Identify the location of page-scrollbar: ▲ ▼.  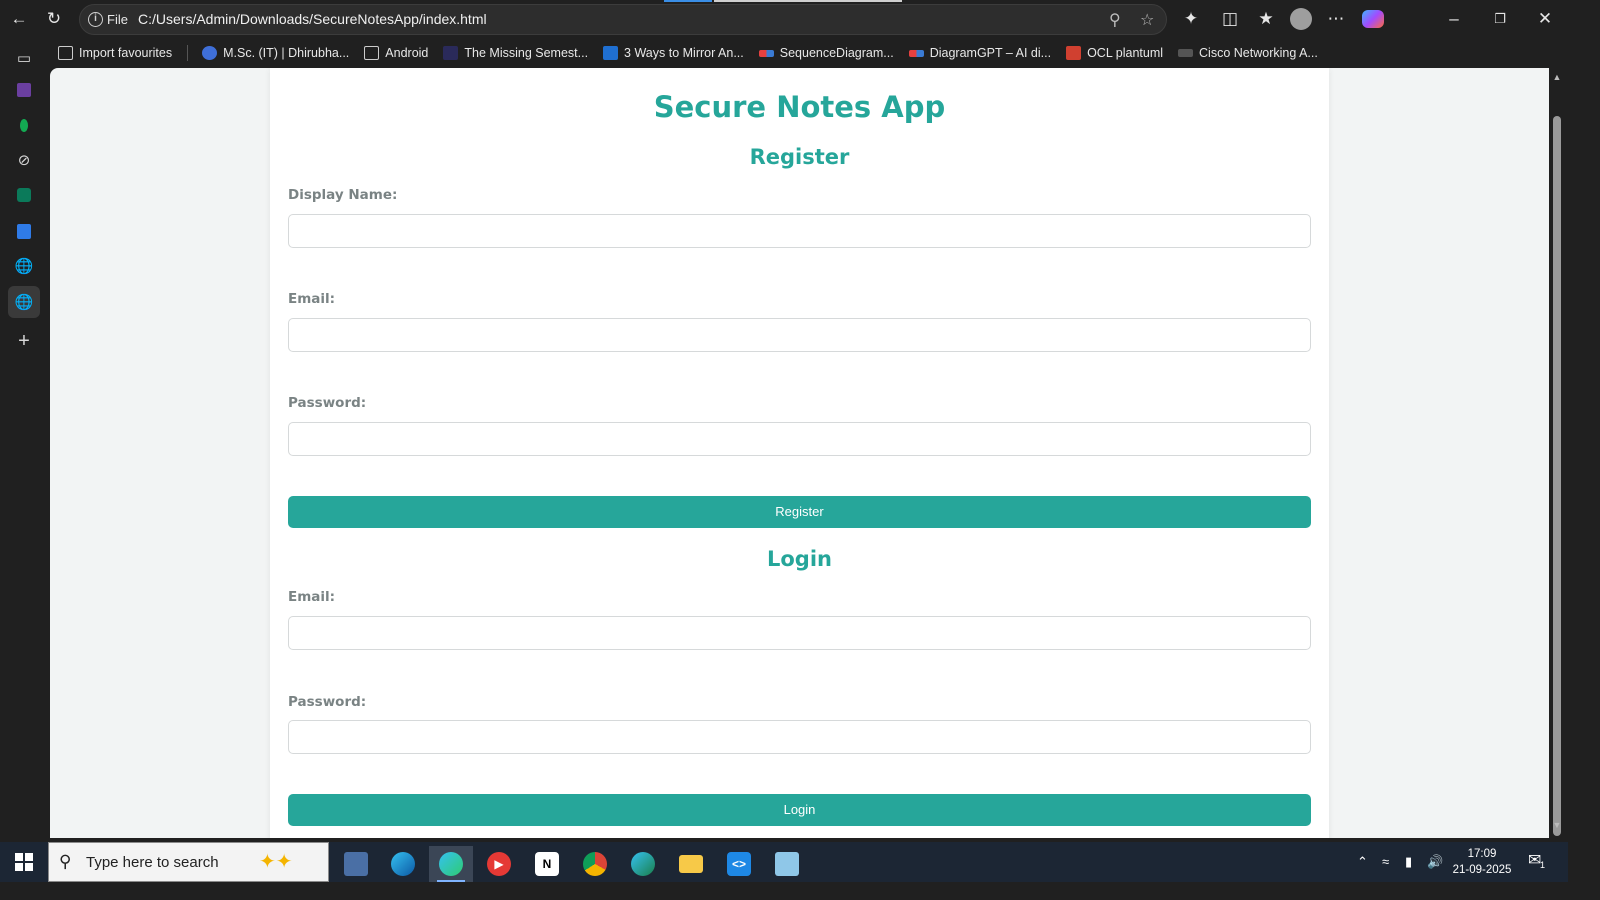
(1558, 453).